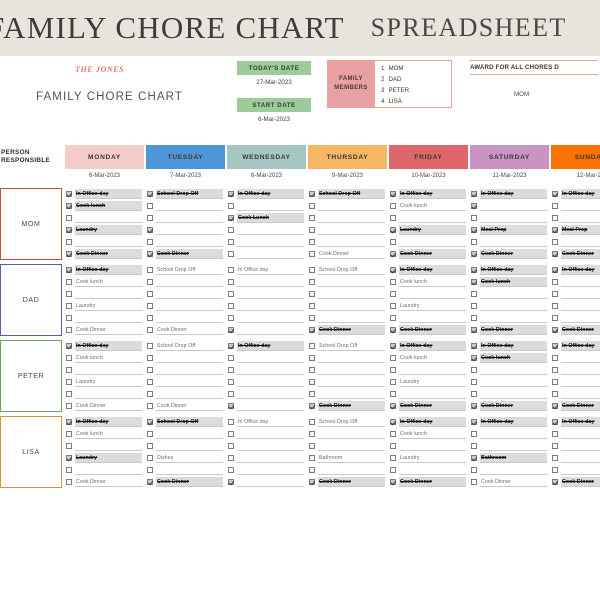 This screenshot has width=600, height=600. Describe the element at coordinates (513, 230) in the screenshot. I see `chore-label: Meal Prep` at that location.